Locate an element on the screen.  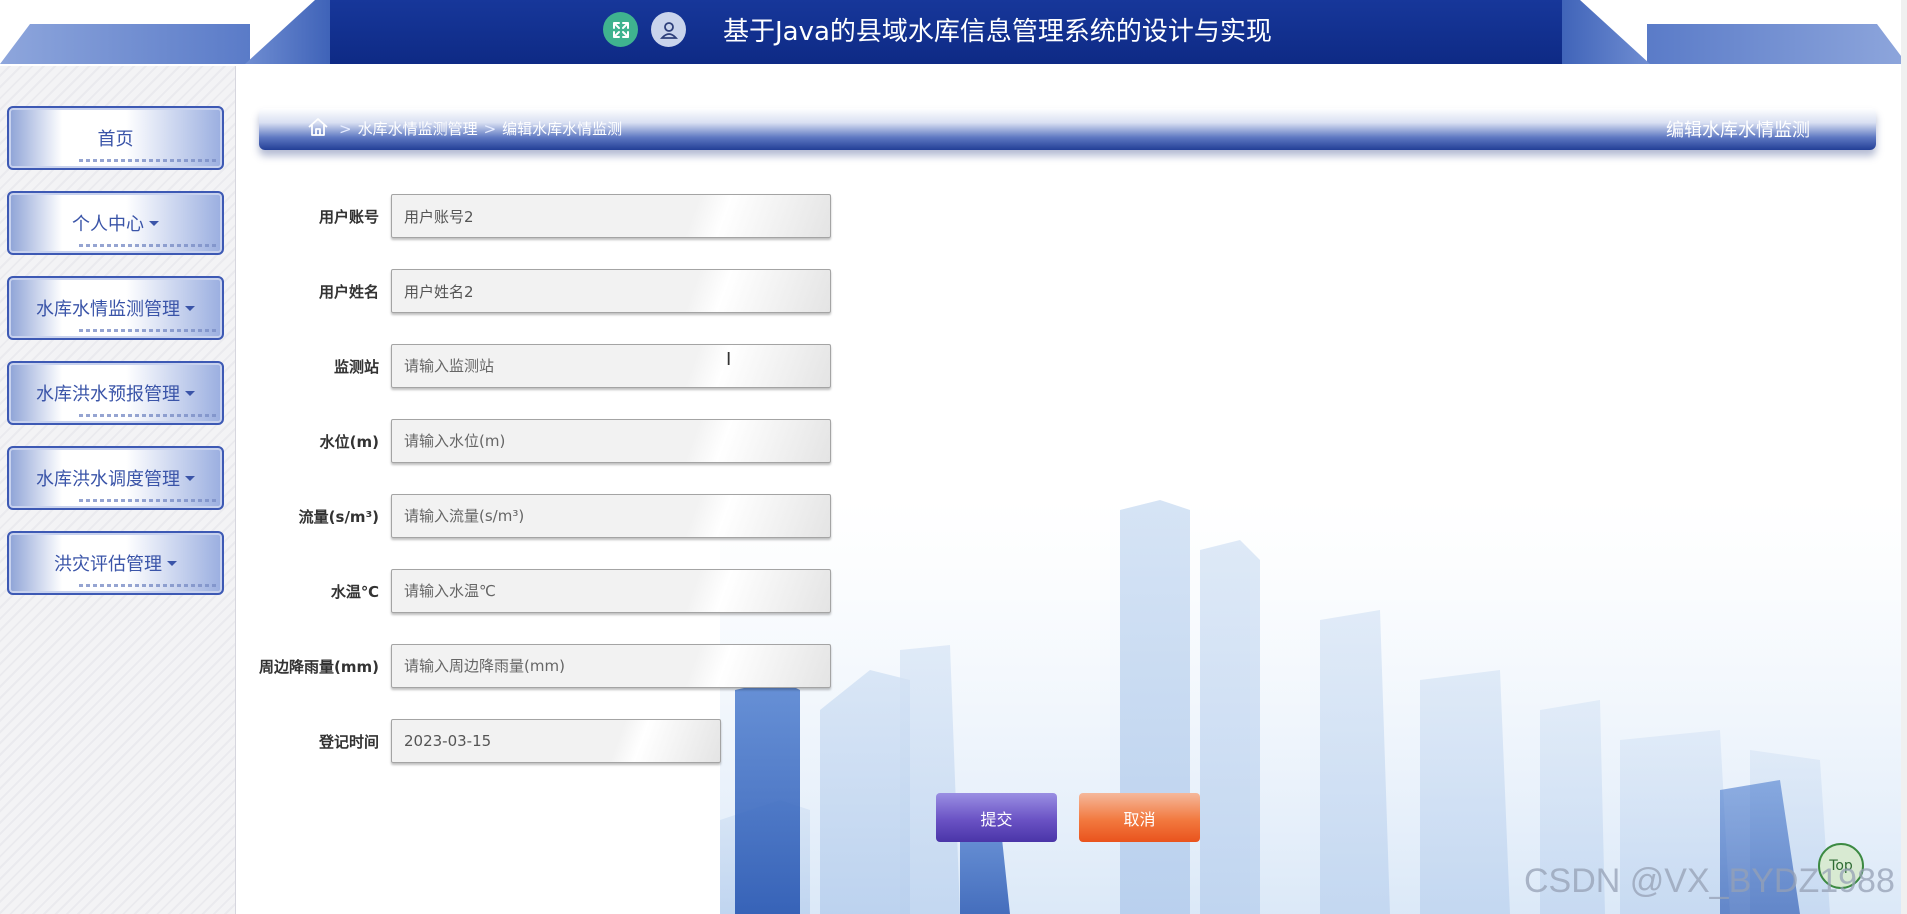
flow-input is located at coordinates (611, 516).